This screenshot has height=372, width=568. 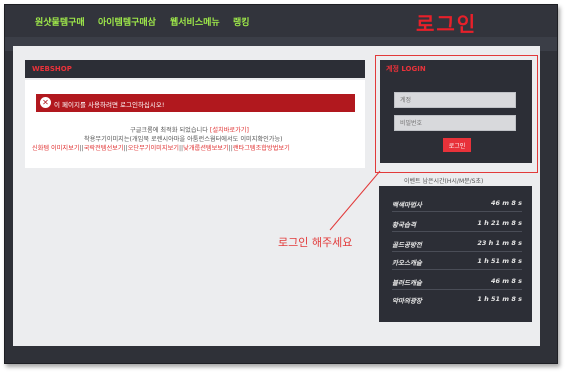 I want to click on nav-item-item-purchase: 아이템템구매삼, so click(x=127, y=21).